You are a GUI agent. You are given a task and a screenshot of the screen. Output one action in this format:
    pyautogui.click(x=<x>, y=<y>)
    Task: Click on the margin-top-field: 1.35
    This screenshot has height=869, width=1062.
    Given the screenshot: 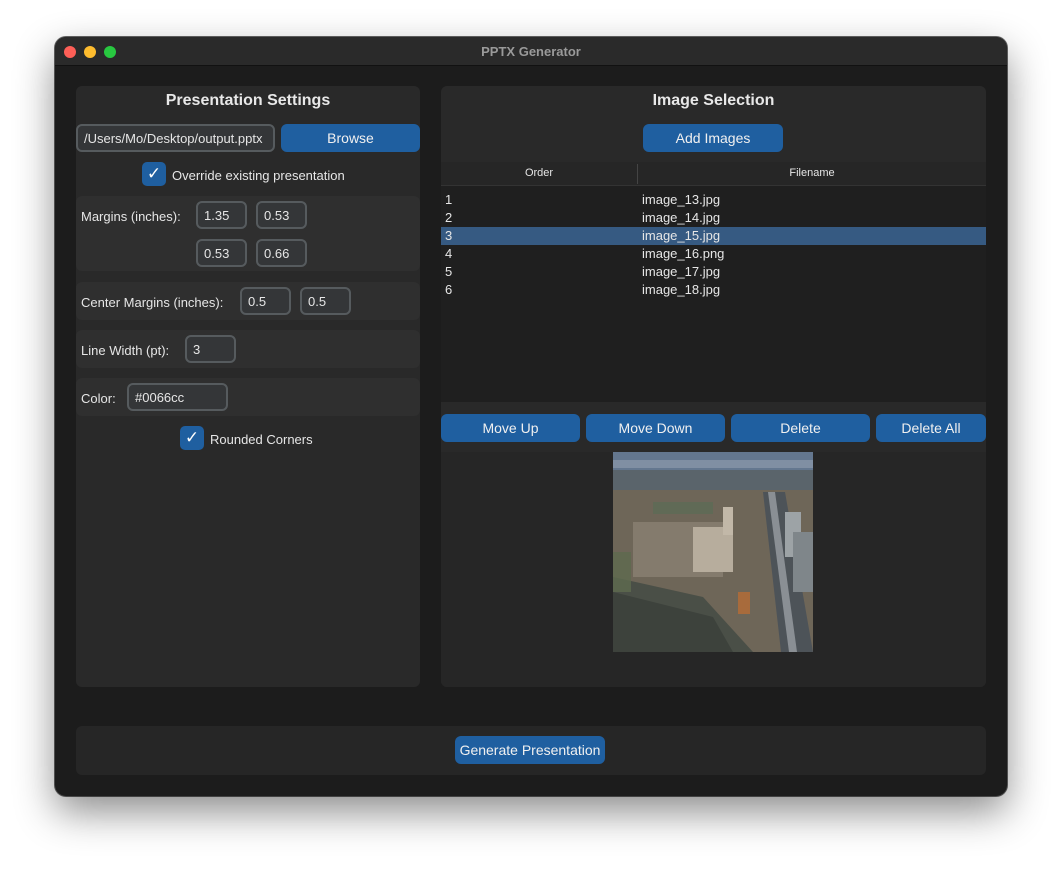 What is the action you would take?
    pyautogui.click(x=221, y=215)
    